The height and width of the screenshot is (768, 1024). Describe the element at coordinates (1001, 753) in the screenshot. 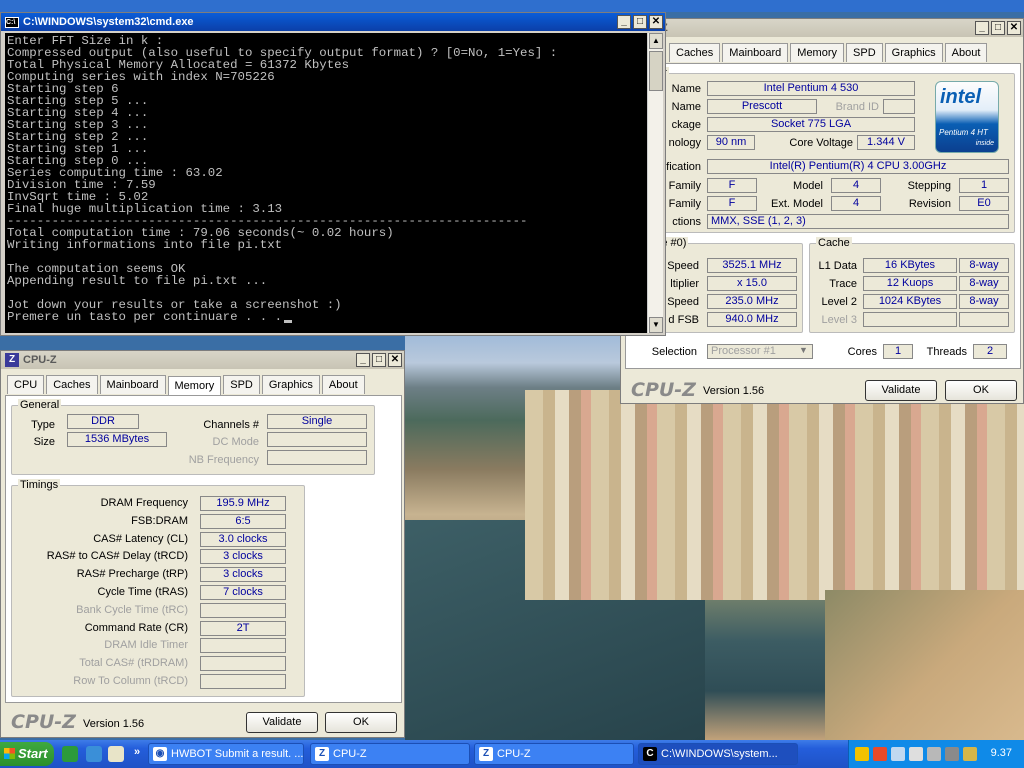

I see `clock: 9.37` at that location.